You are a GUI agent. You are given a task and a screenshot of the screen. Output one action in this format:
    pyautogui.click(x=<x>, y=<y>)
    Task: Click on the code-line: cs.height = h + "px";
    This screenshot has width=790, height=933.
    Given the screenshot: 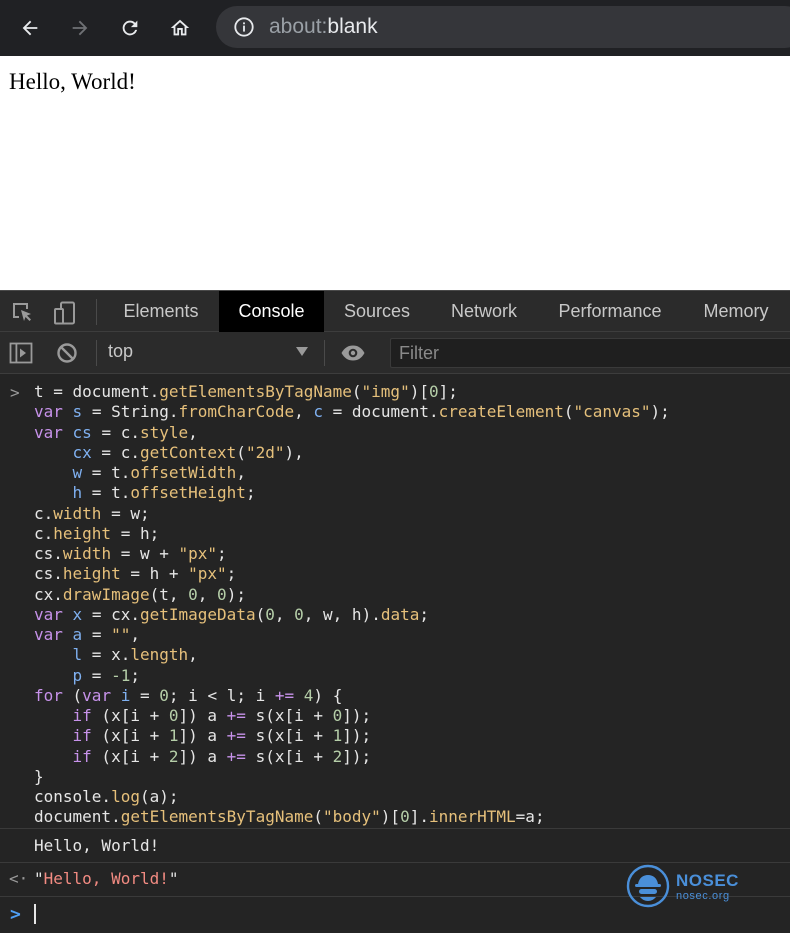 What is the action you would take?
    pyautogui.click(x=135, y=574)
    